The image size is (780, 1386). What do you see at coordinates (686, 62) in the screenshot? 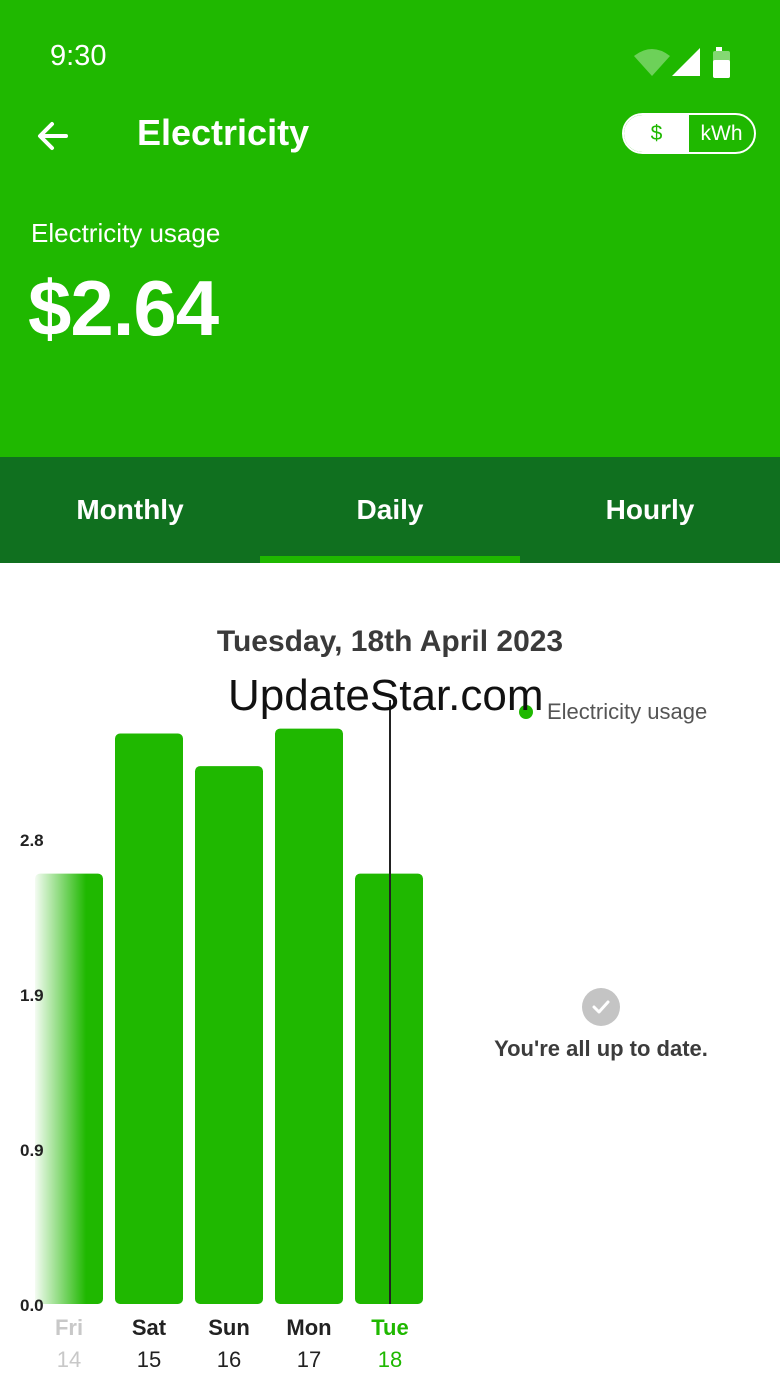
I see `cellular-signal-icon` at bounding box center [686, 62].